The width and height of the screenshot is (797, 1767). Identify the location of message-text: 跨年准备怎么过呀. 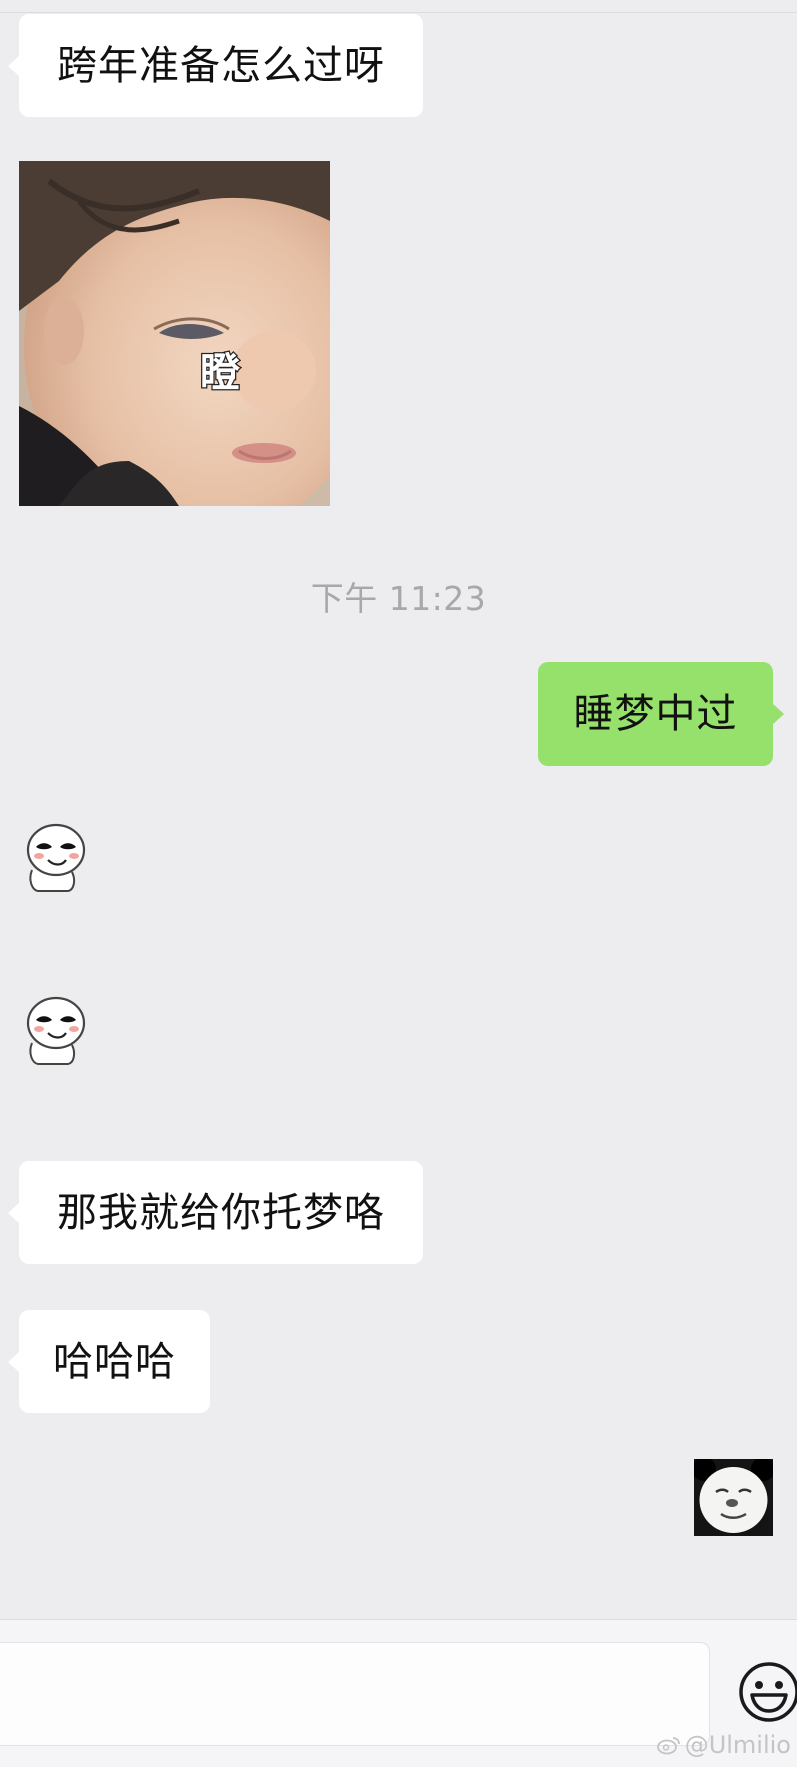
(221, 65).